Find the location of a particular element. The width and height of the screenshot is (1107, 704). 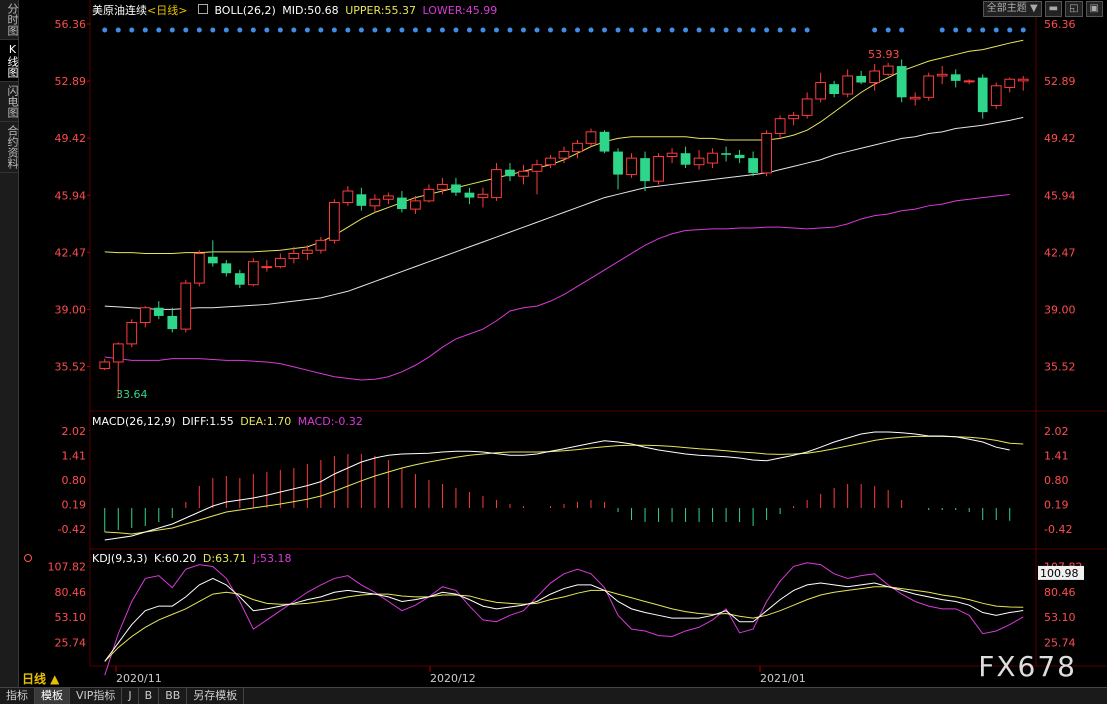

price-tick-right: 42.47 is located at coordinates (1060, 252).